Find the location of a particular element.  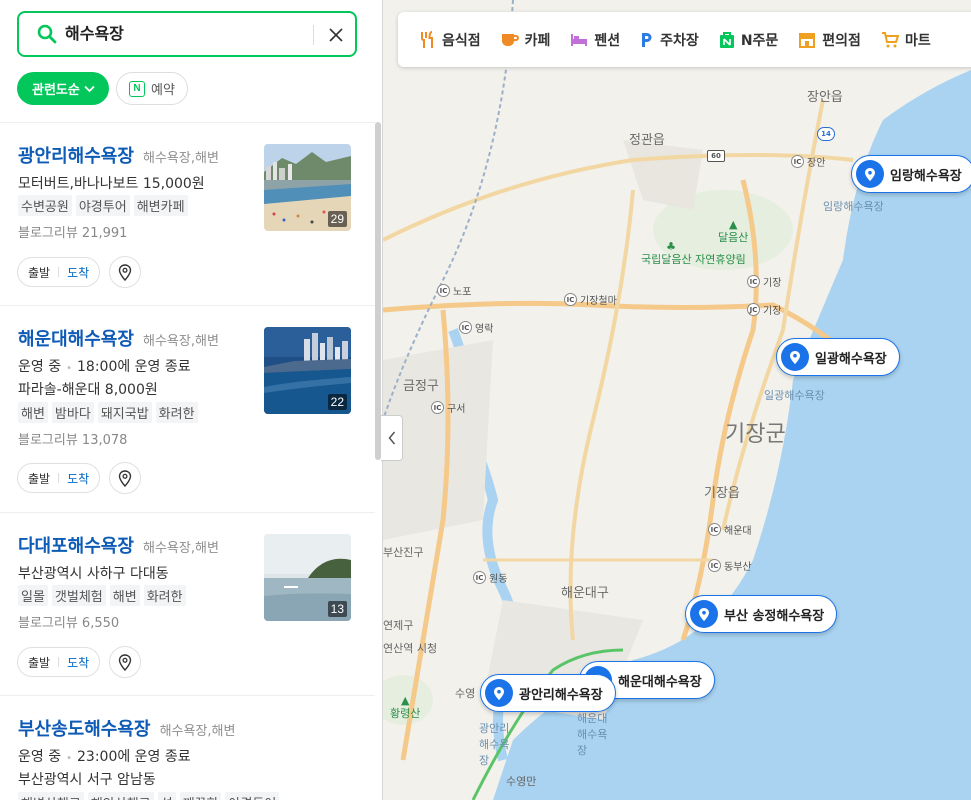

search-box: 해수욕장 is located at coordinates (187, 34).